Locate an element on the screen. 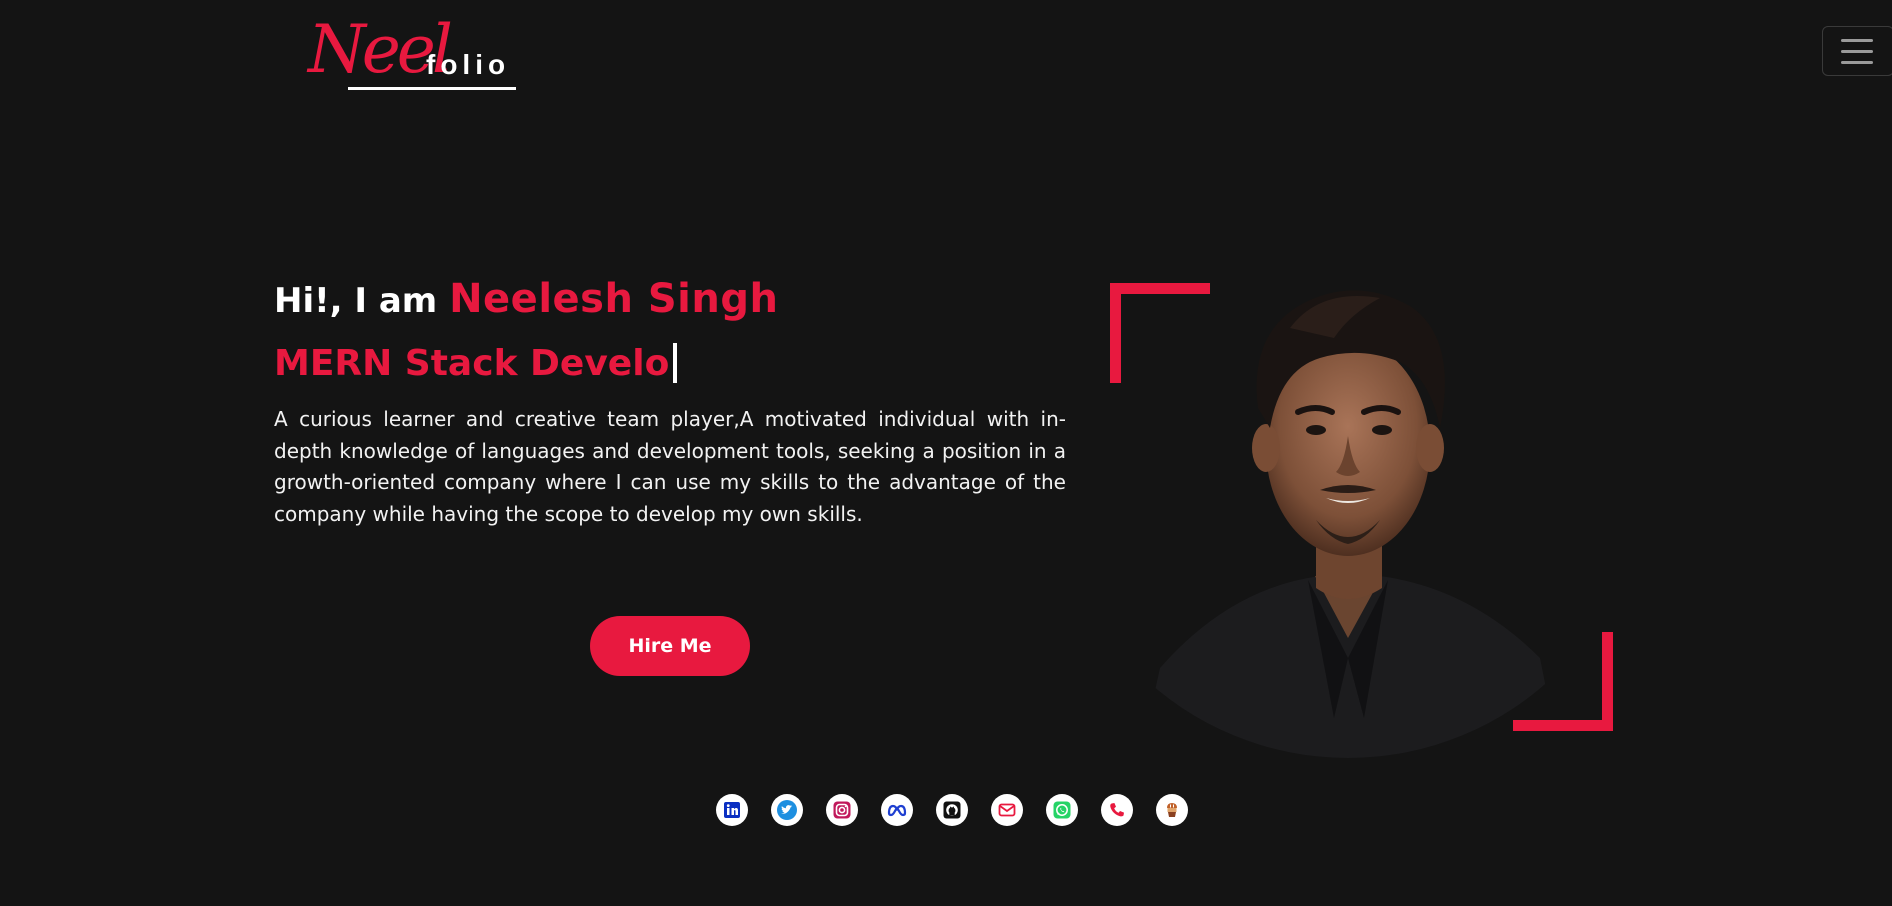  hackerrank-link is located at coordinates (1172, 810).